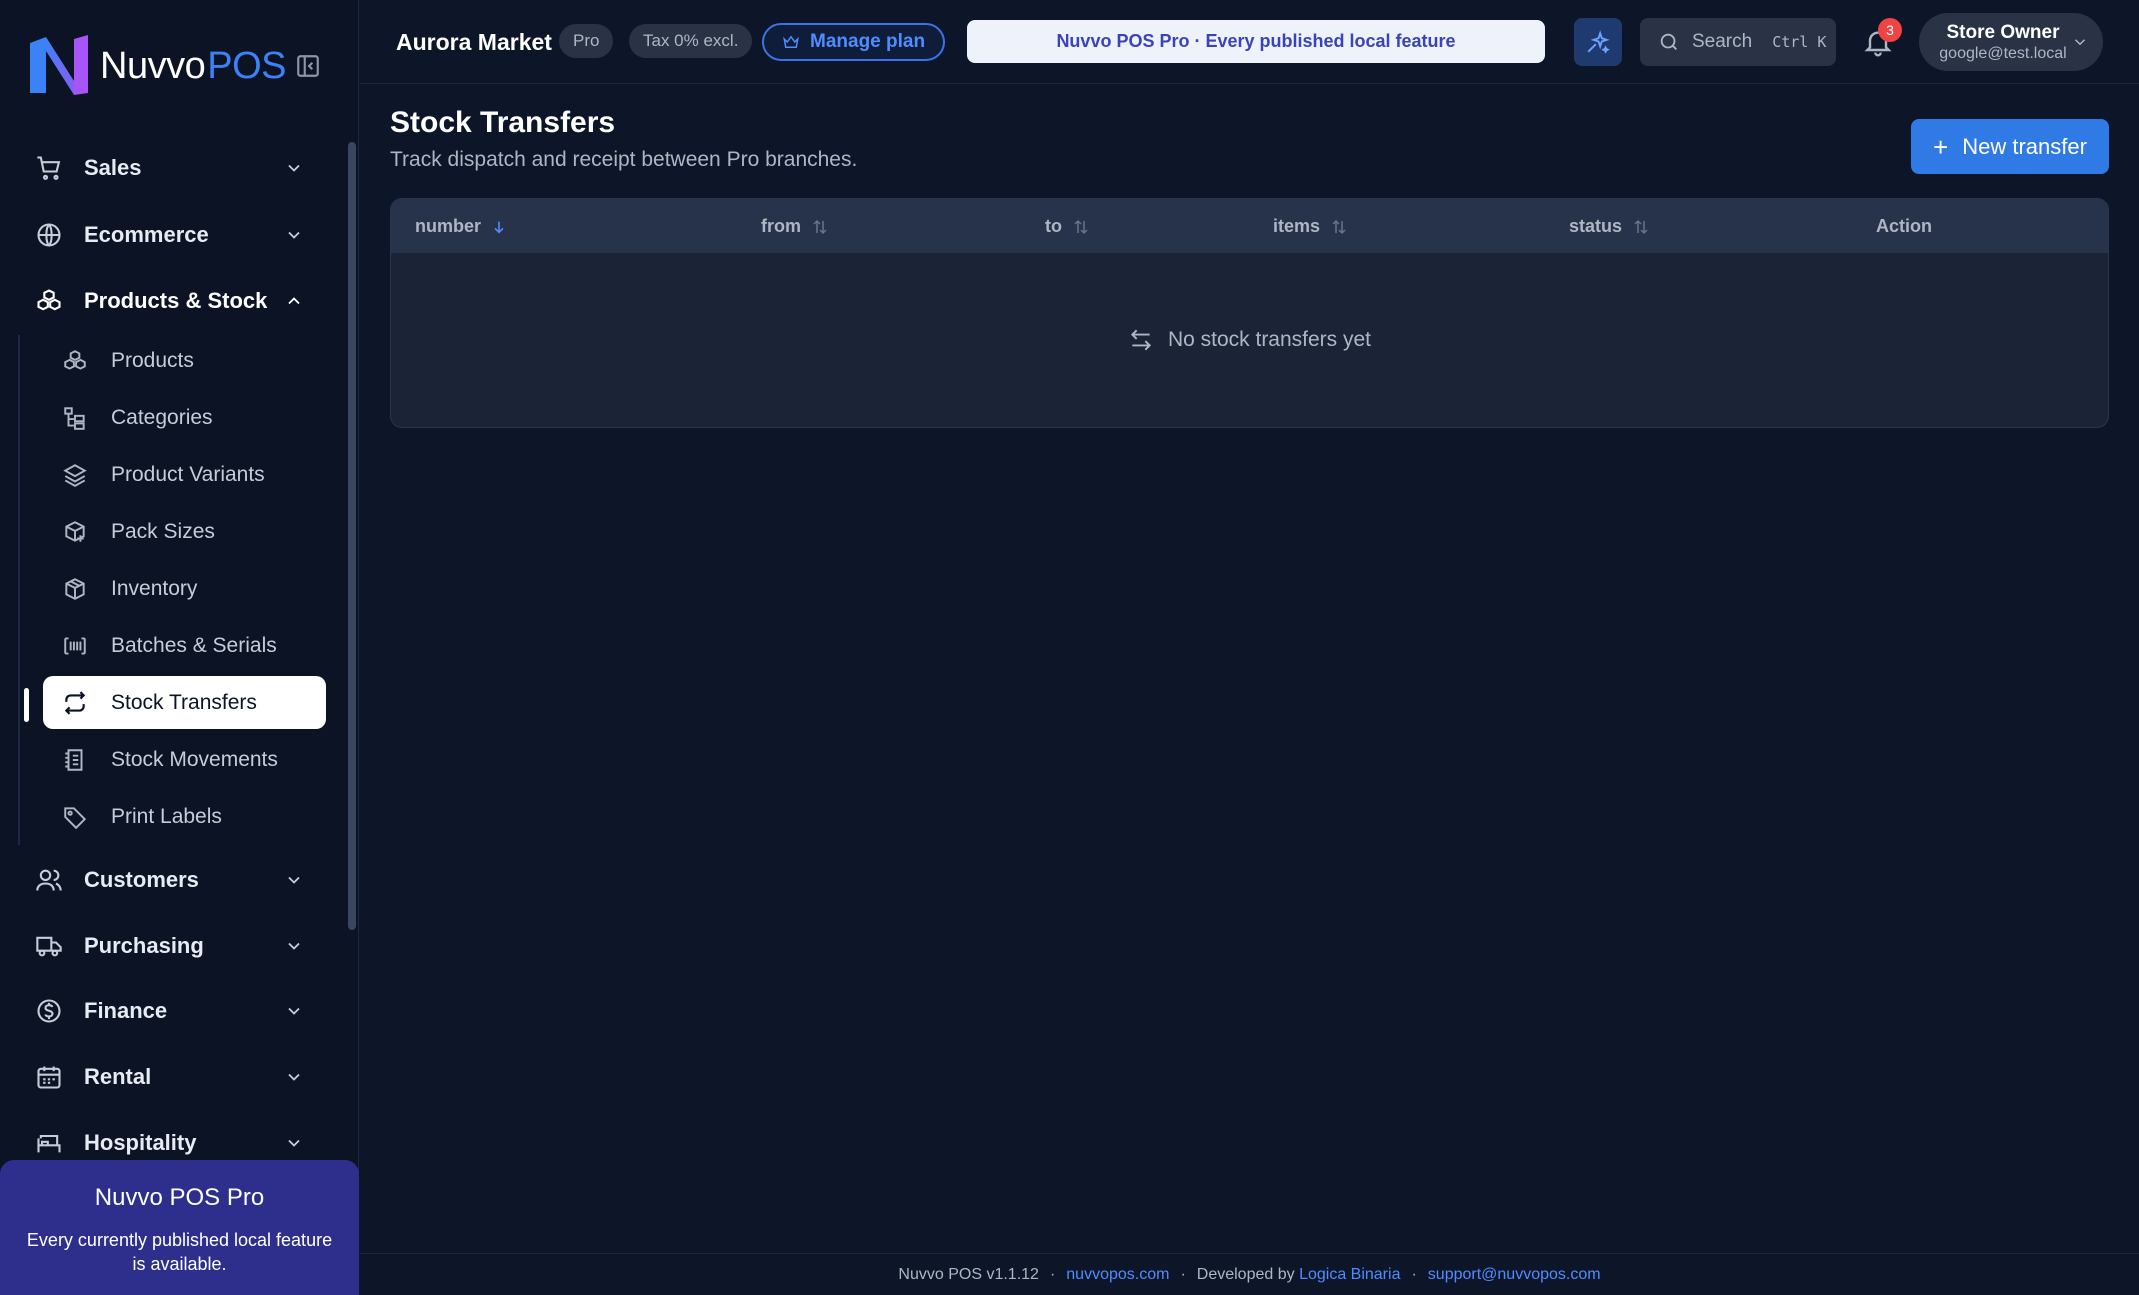 The image size is (2139, 1295). Describe the element at coordinates (153, 65) in the screenshot. I see `brand-name: Nuvvo` at that location.